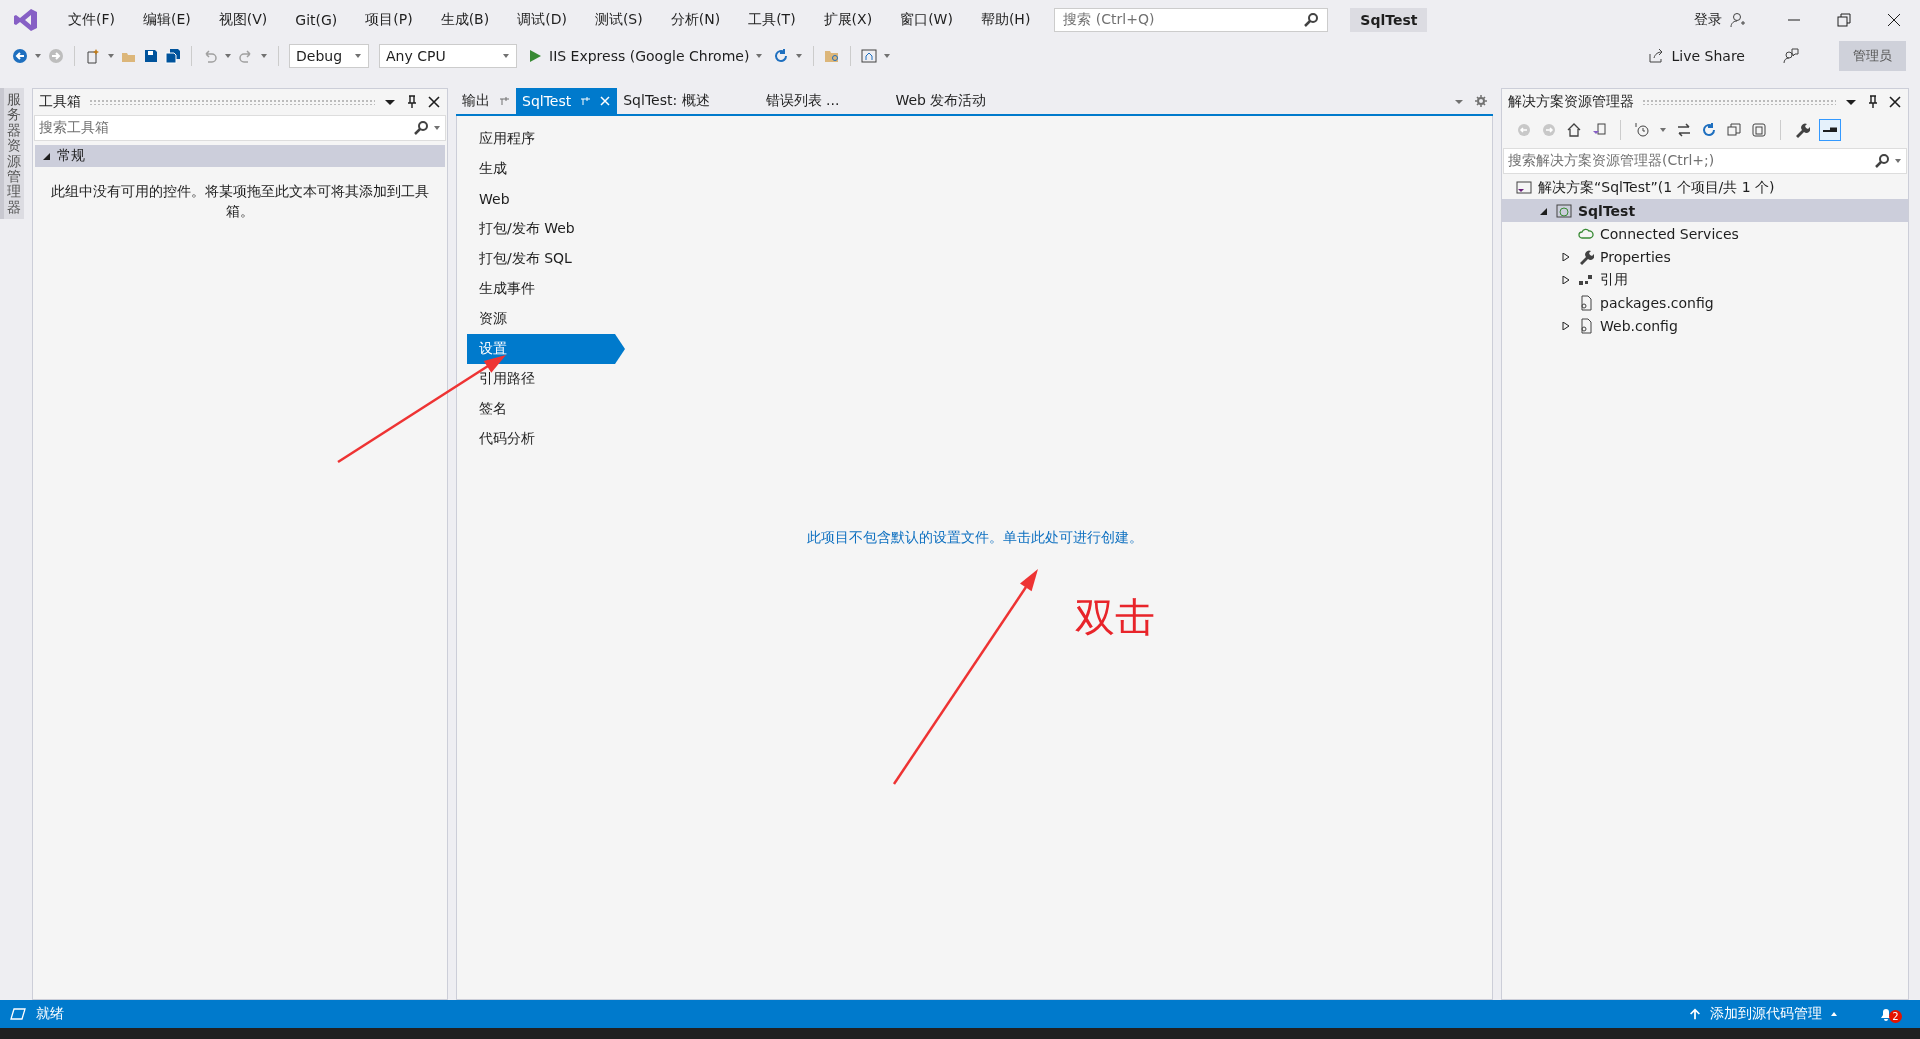  What do you see at coordinates (1684, 130) in the screenshot?
I see `sync-icon` at bounding box center [1684, 130].